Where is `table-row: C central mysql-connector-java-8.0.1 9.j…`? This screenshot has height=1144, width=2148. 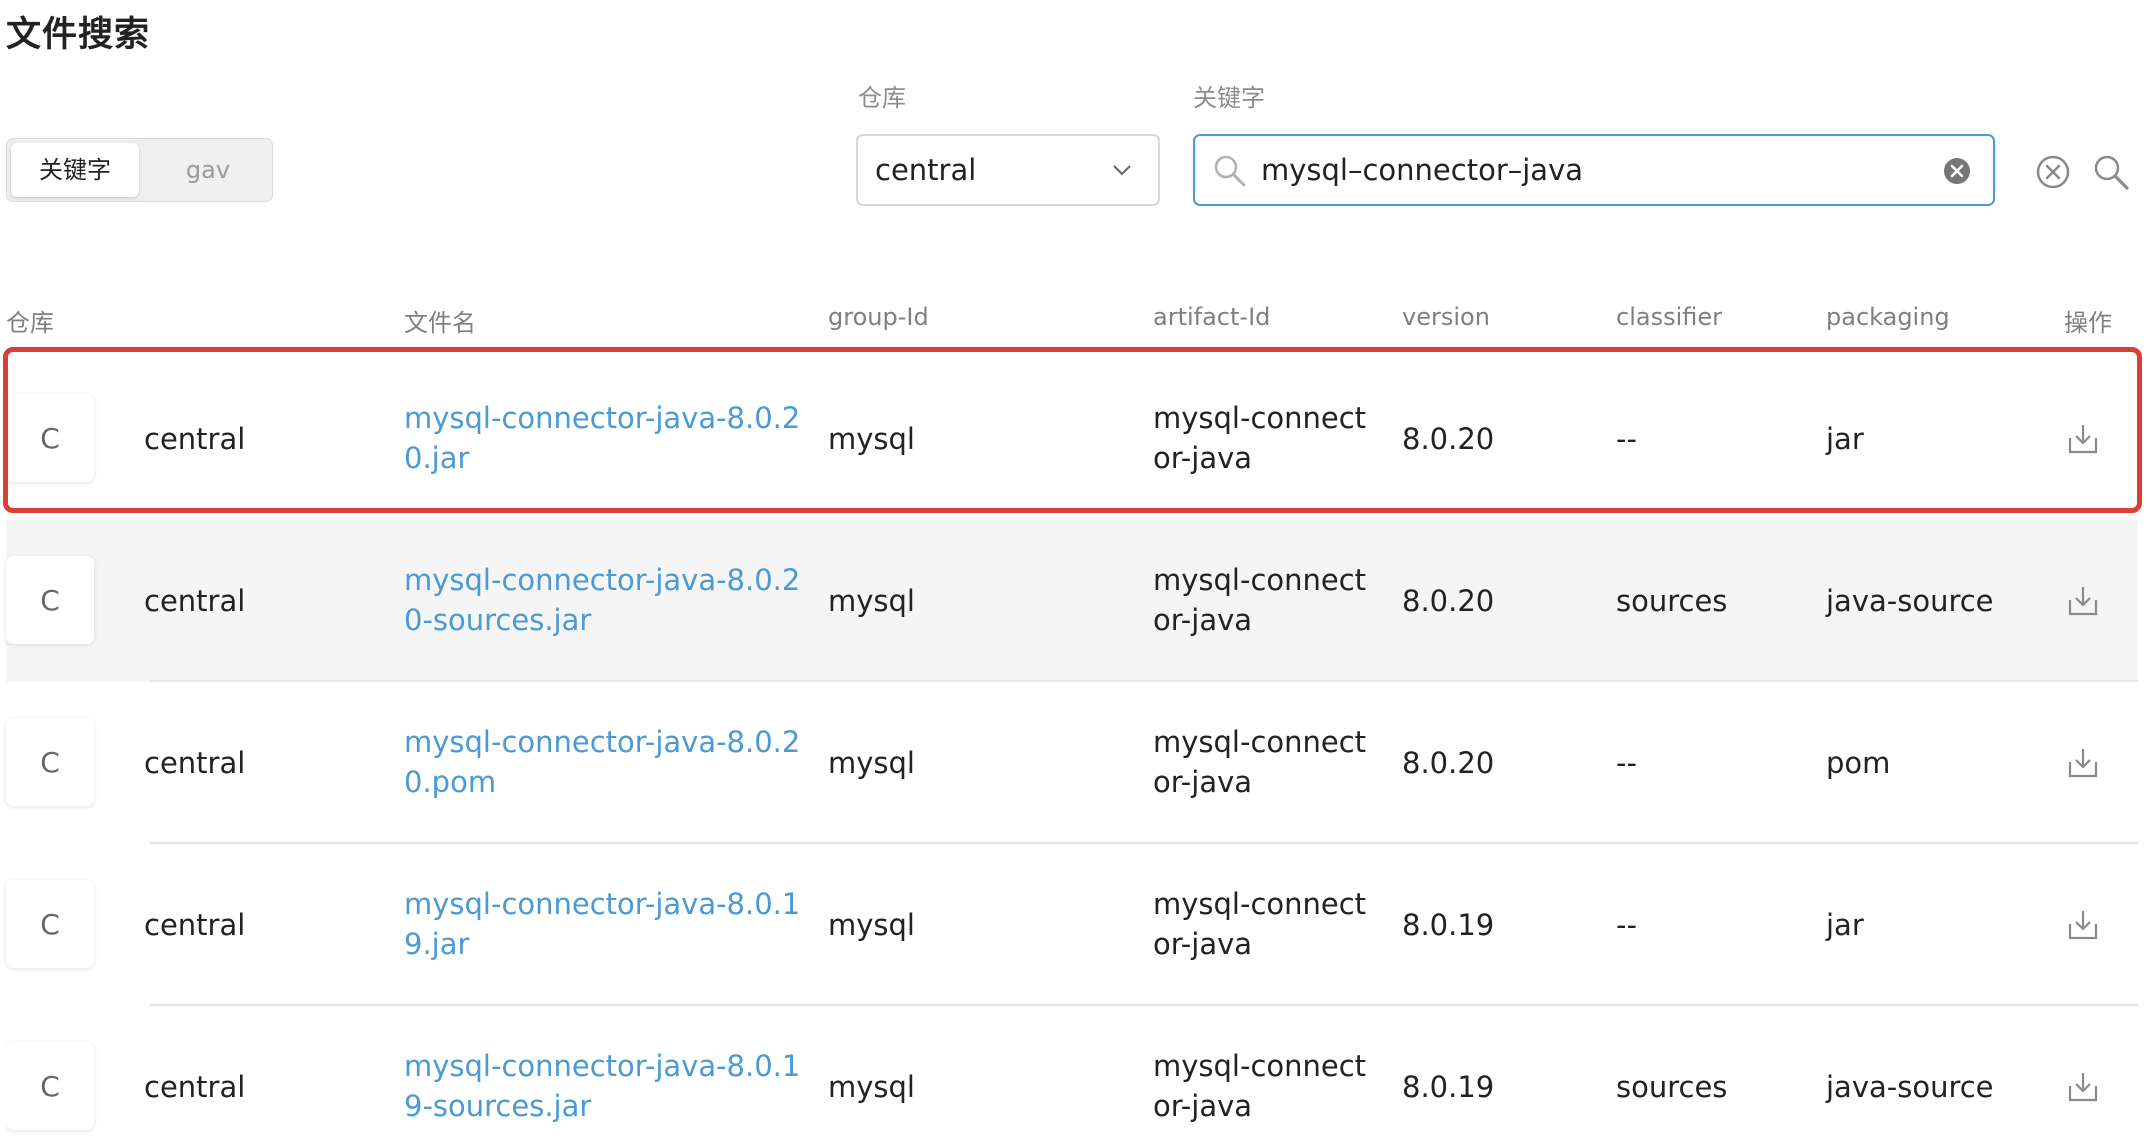
table-row: C central mysql-connector-java-8.0.1 9.j… is located at coordinates (1072, 925).